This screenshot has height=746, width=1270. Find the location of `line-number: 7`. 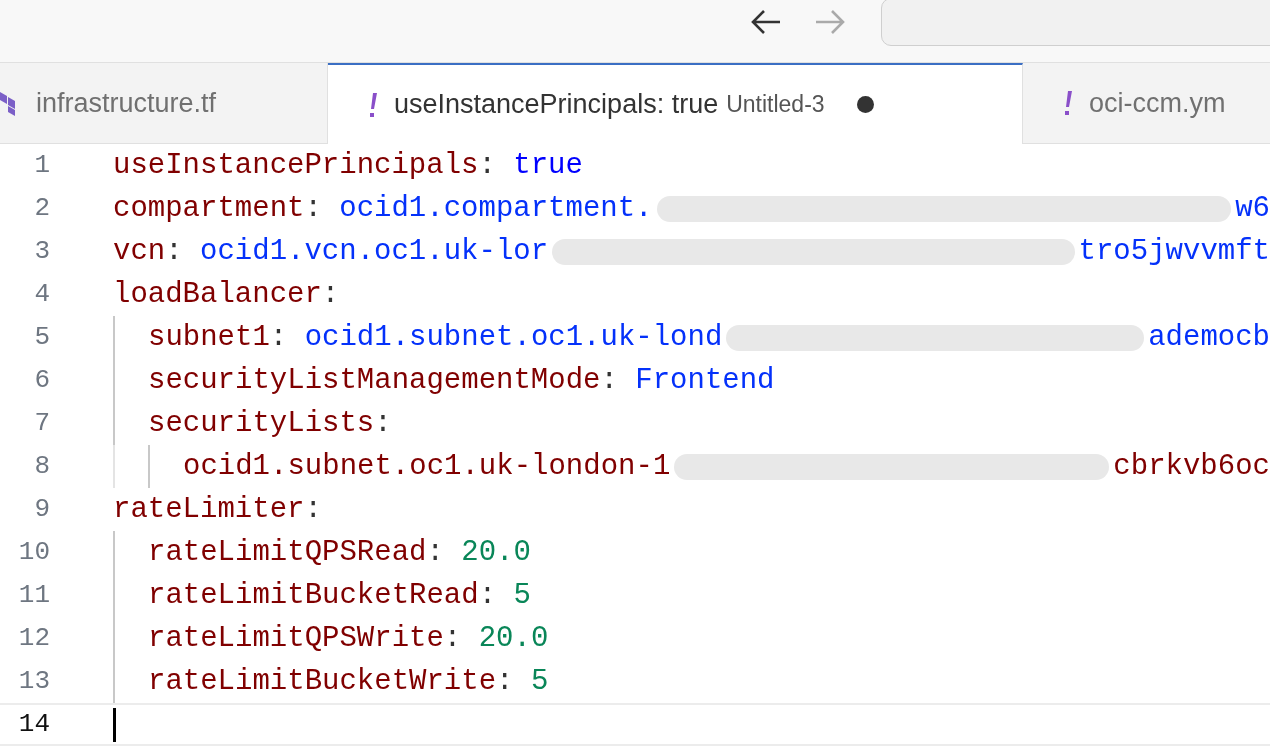

line-number: 7 is located at coordinates (41, 423).